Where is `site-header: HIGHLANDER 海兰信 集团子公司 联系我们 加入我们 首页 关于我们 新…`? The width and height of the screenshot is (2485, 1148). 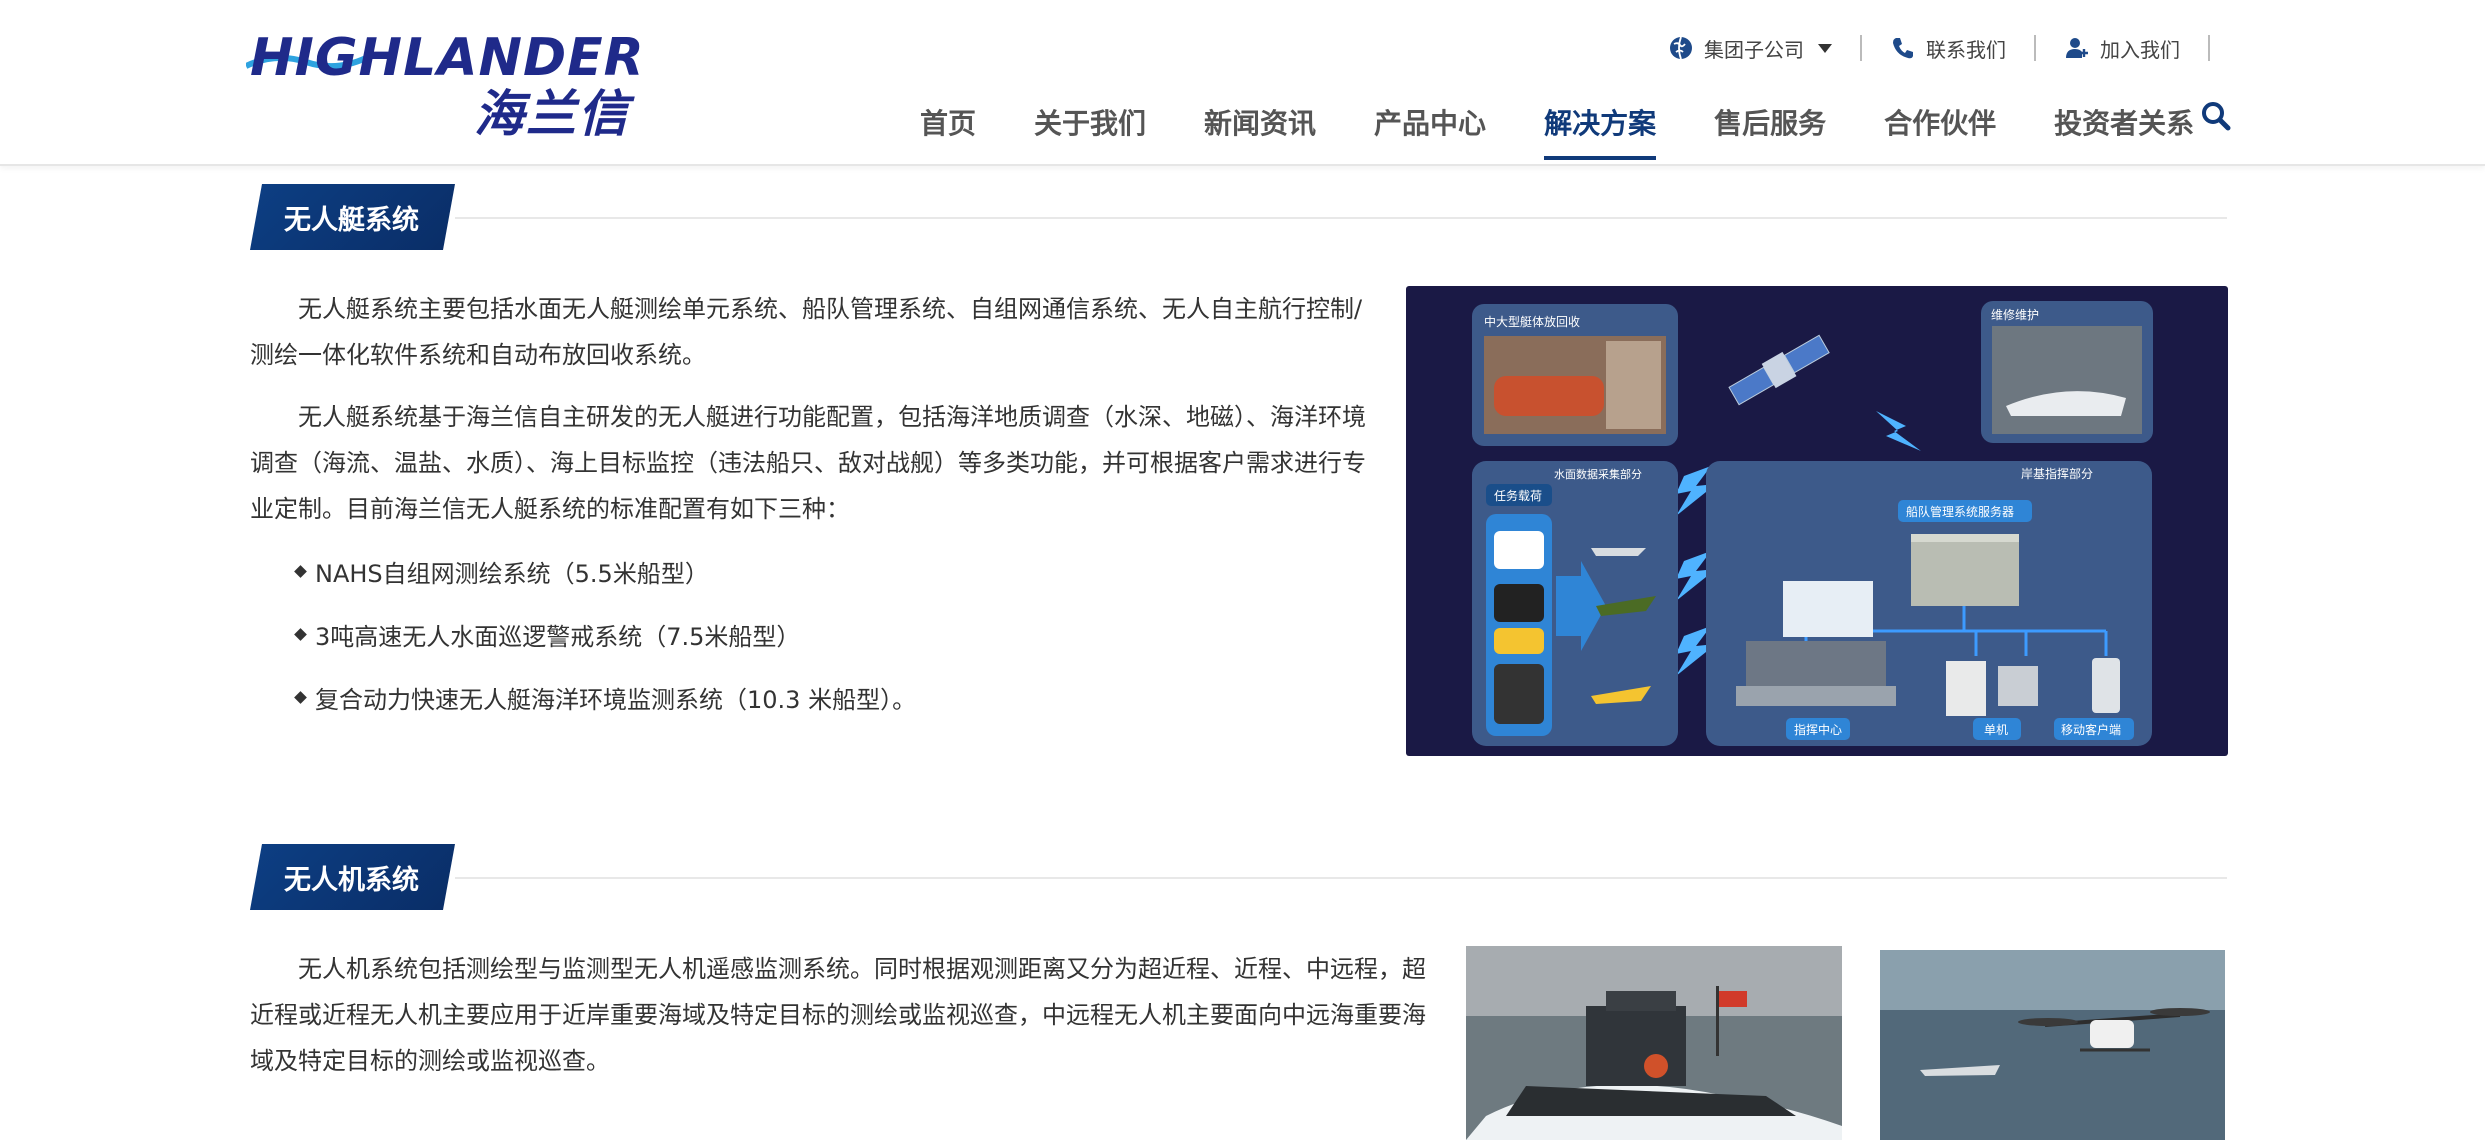 site-header: HIGHLANDER 海兰信 集团子公司 联系我们 加入我们 首页 关于我们 新… is located at coordinates (1242, 83).